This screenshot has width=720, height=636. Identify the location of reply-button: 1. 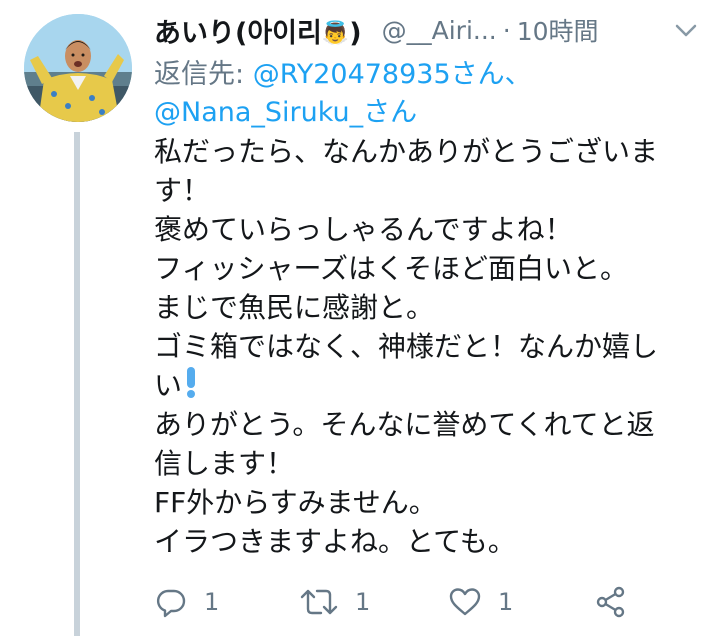
(186, 602).